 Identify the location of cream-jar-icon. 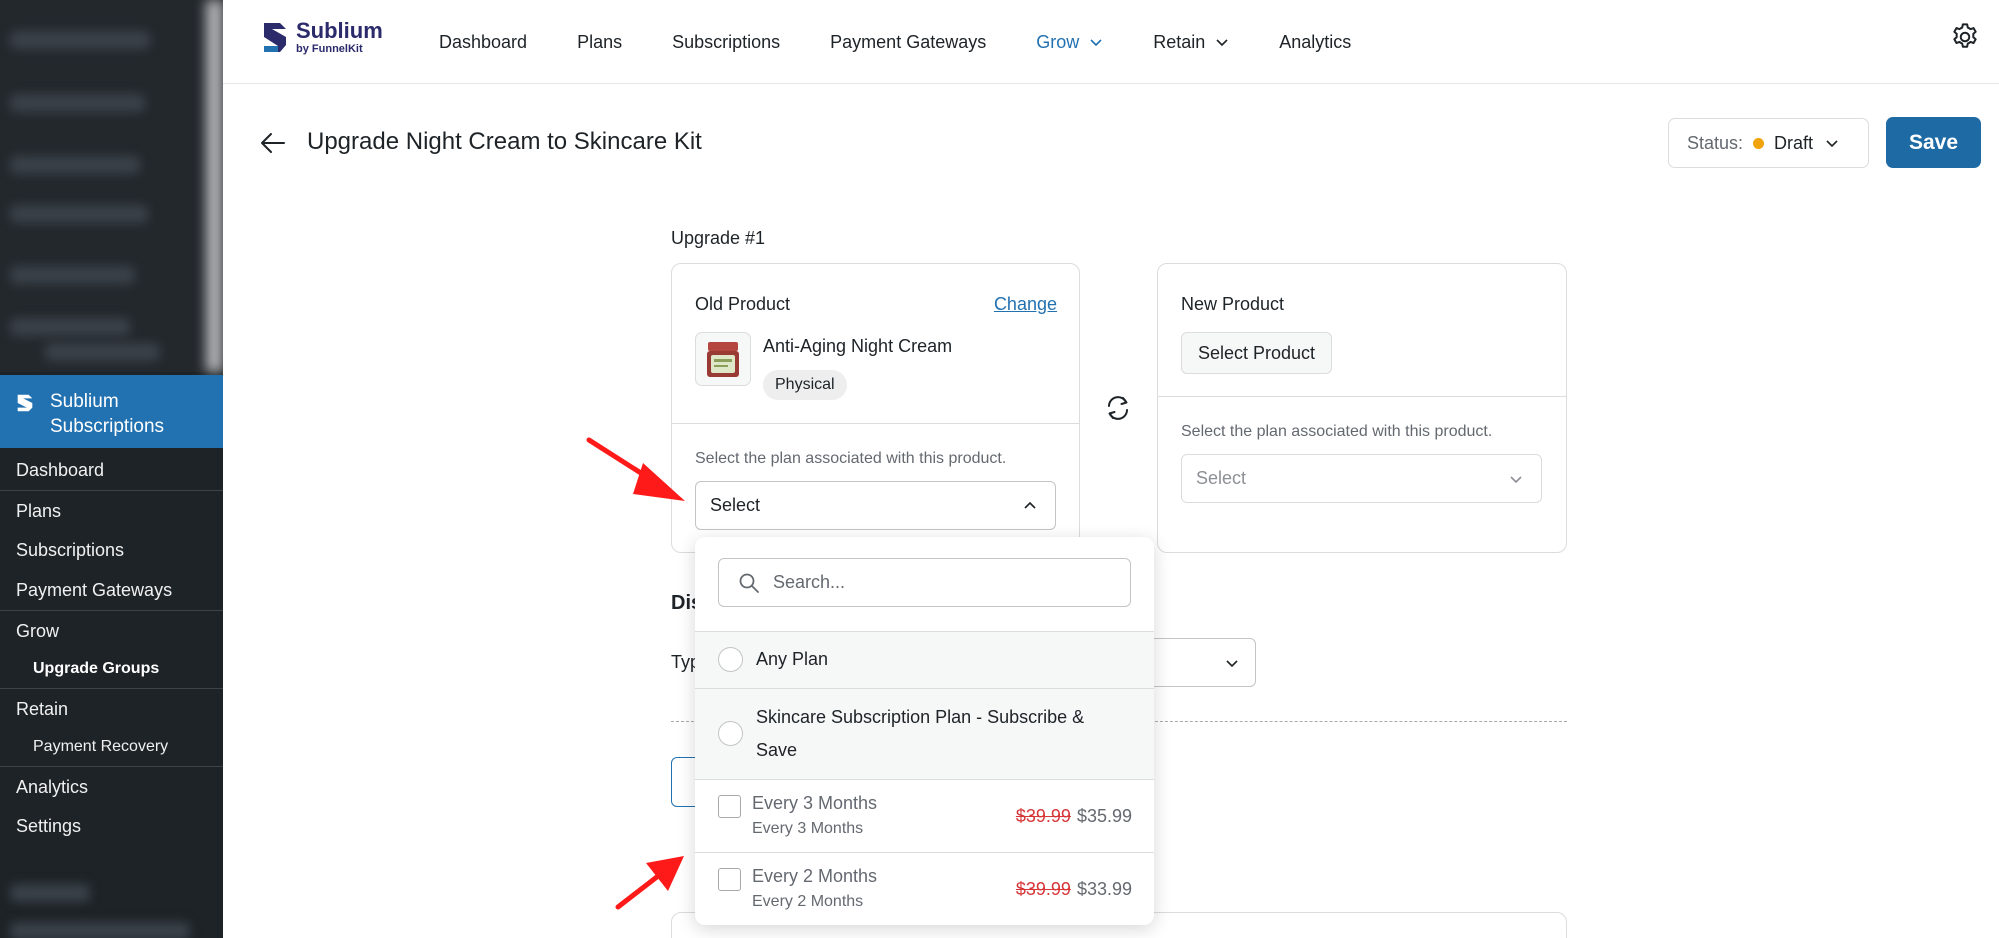
(723, 359).